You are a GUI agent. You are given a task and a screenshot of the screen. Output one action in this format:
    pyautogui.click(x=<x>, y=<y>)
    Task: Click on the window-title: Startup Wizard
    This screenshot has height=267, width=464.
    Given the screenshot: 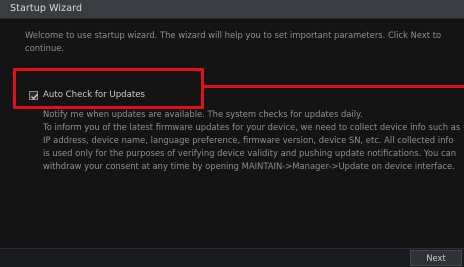 What is the action you would take?
    pyautogui.click(x=46, y=8)
    